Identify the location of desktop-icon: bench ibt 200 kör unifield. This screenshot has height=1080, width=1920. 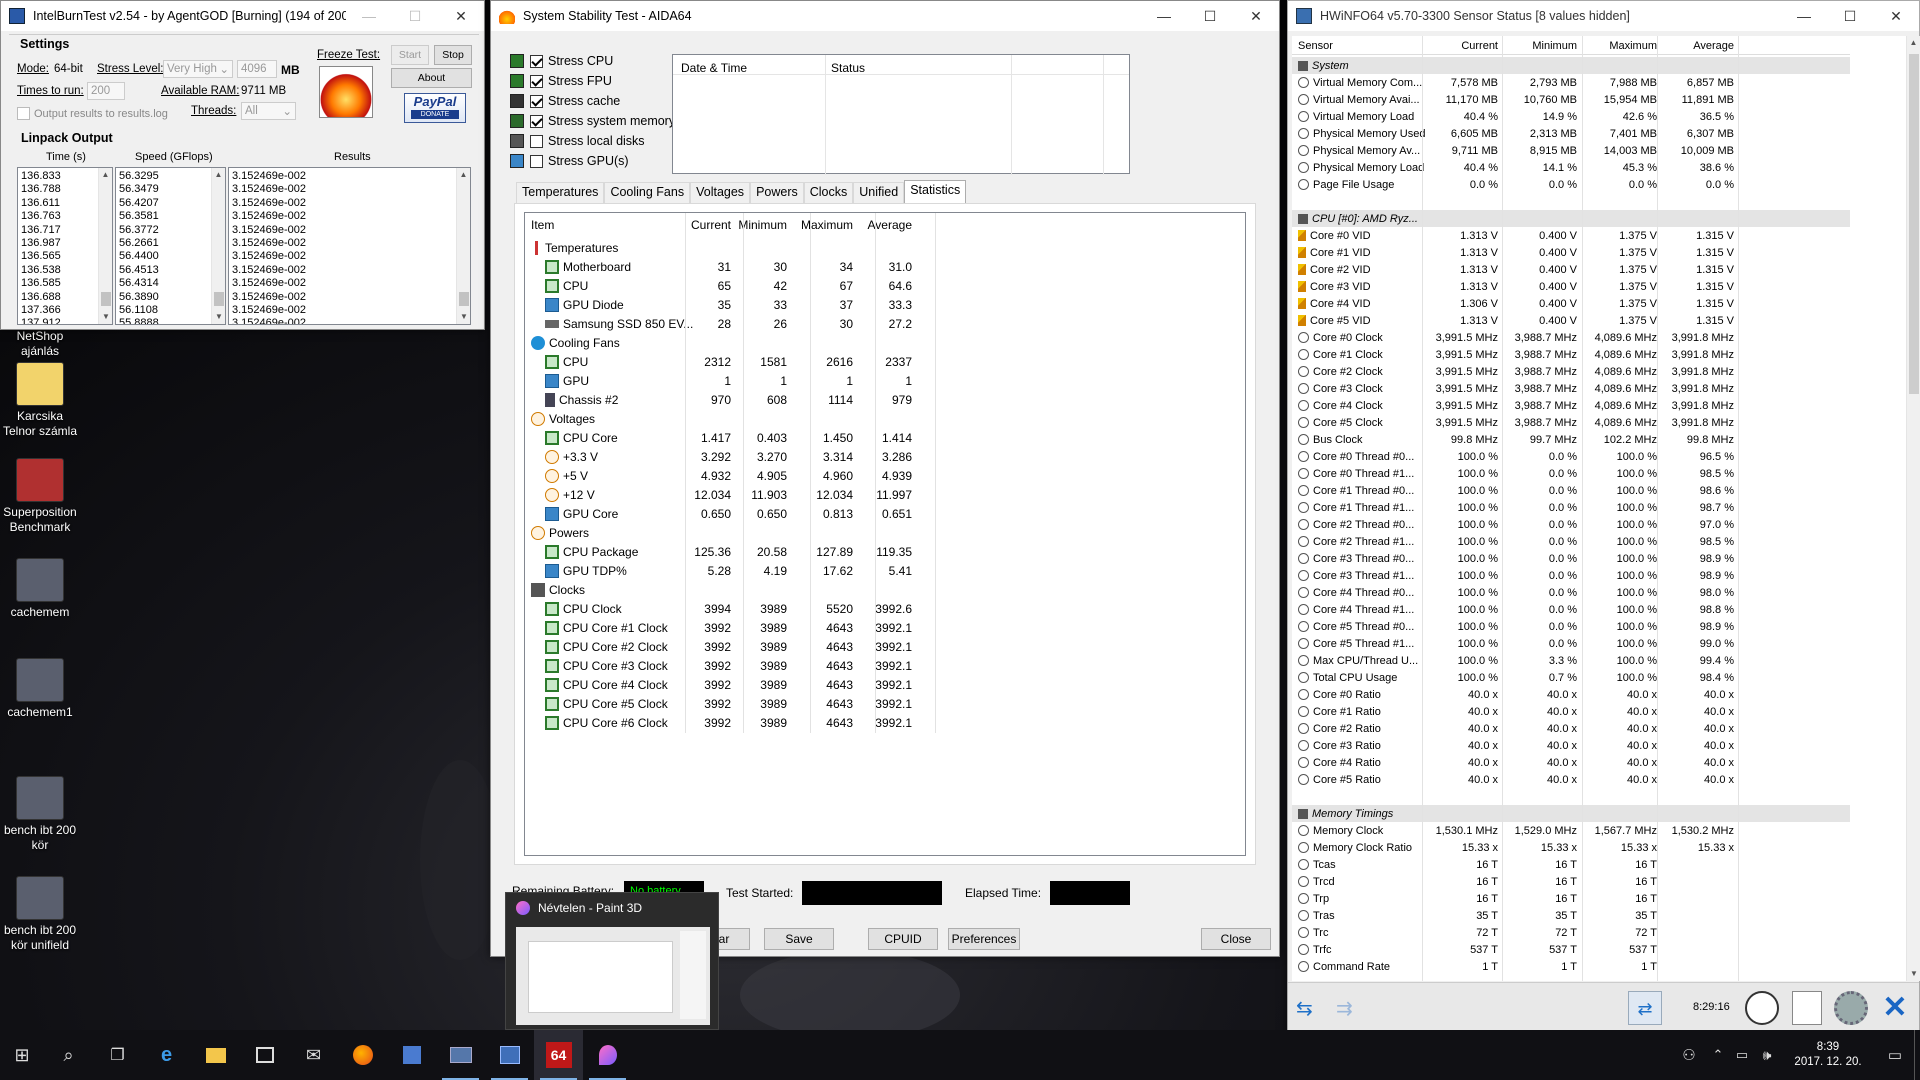
(40, 914).